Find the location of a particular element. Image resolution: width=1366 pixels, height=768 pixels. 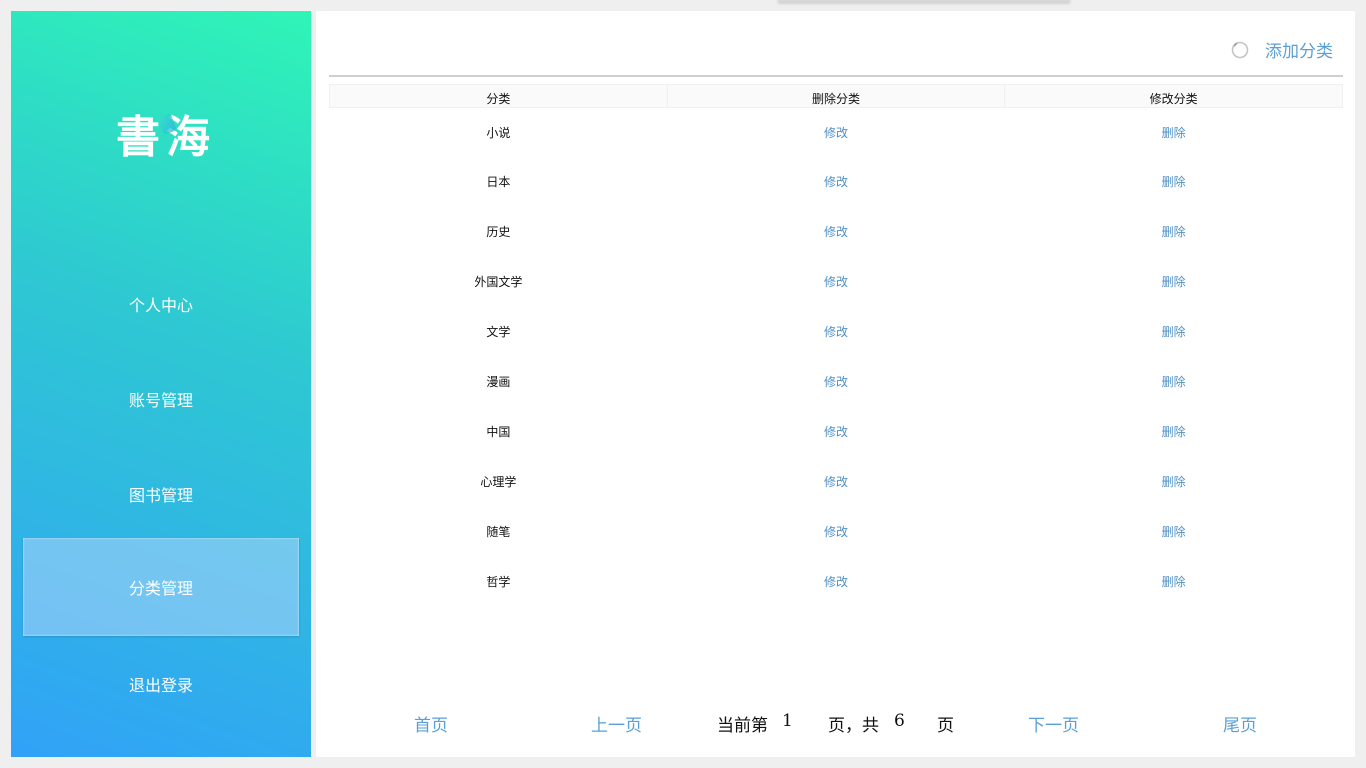

category-name-cell: 漫画 is located at coordinates (498, 381).